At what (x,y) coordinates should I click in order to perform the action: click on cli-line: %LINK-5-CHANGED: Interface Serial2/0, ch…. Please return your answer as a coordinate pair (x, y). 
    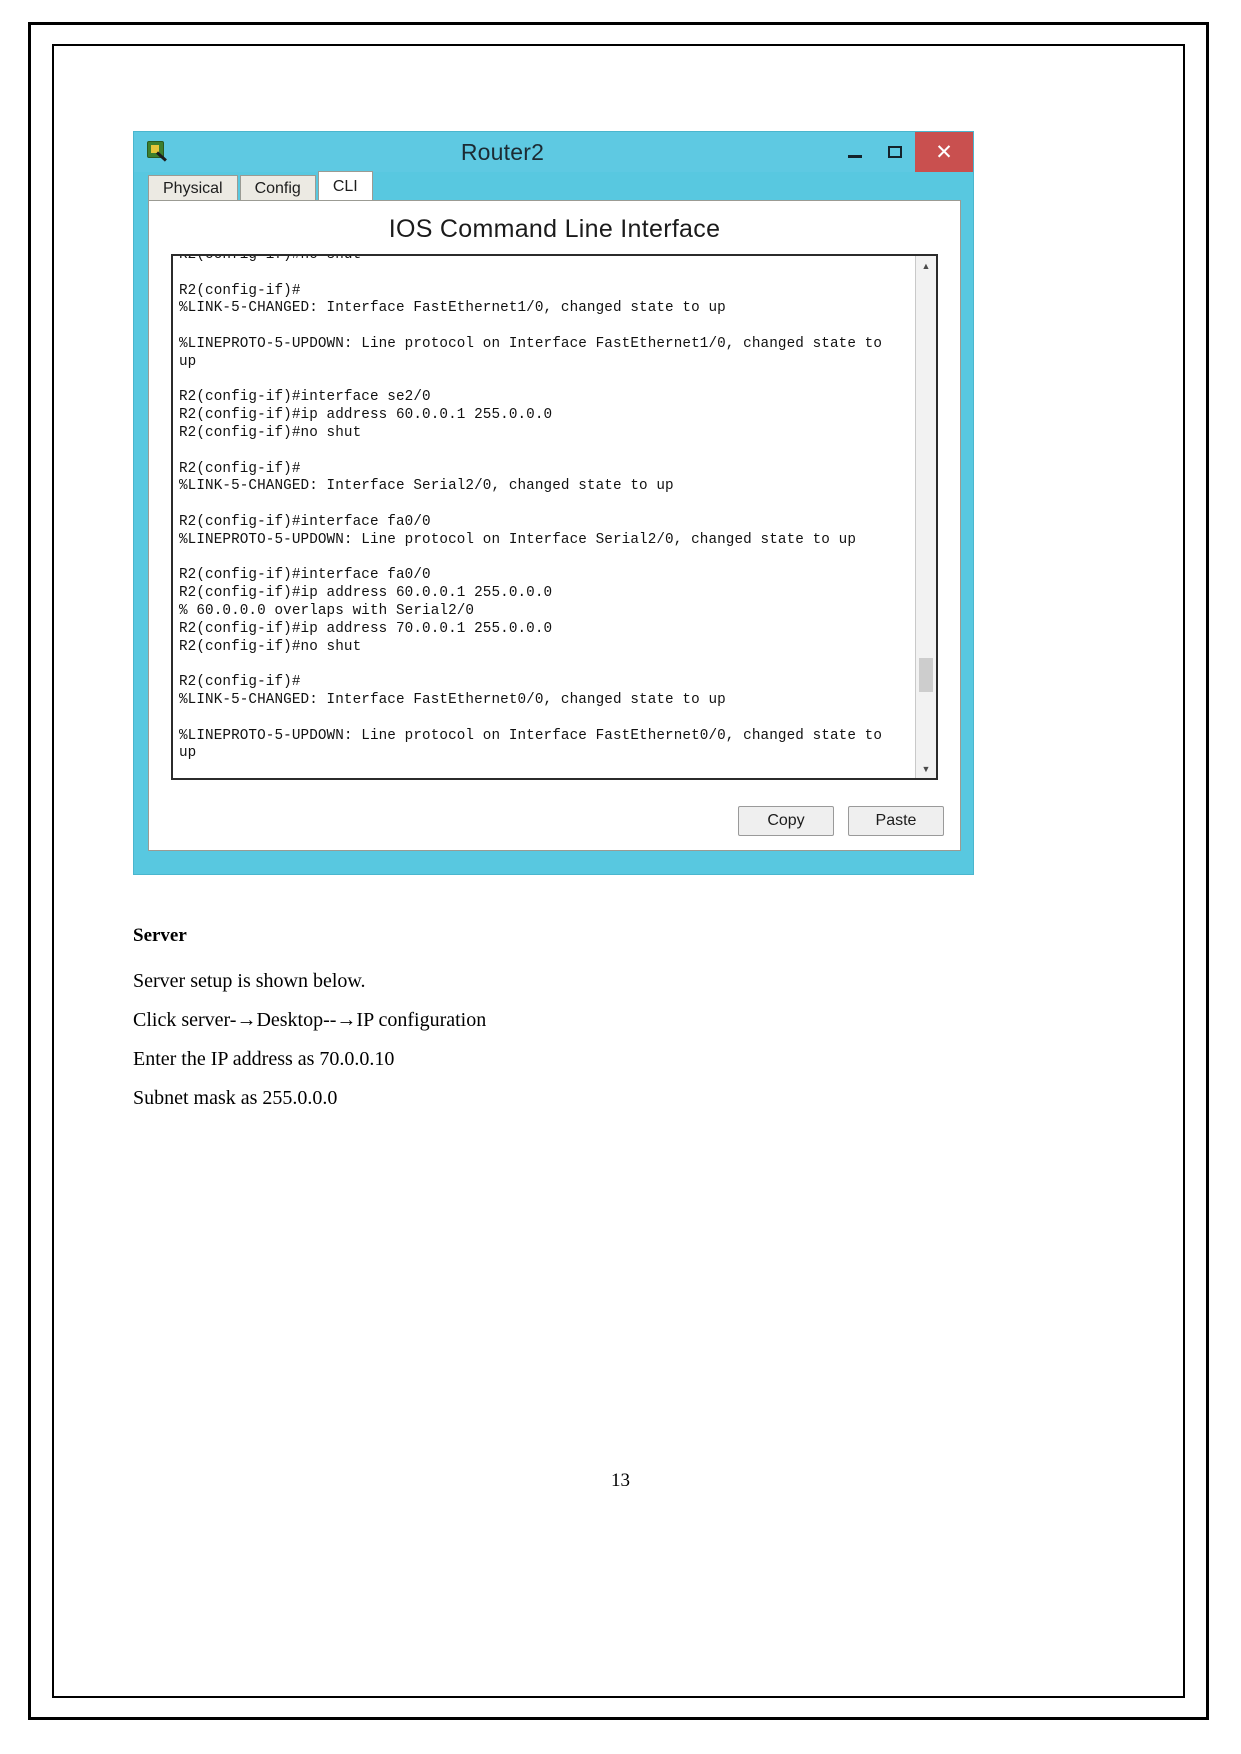
    Looking at the image, I should click on (426, 486).